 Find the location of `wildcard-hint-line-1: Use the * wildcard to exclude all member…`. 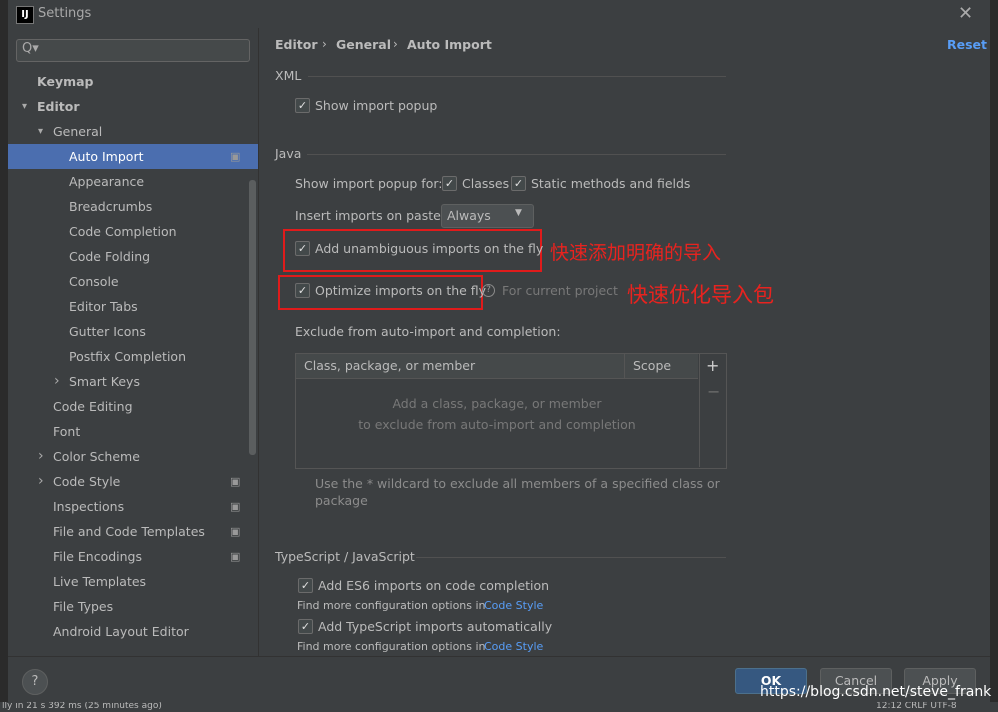

wildcard-hint-line-1: Use the * wildcard to exclude all member… is located at coordinates (517, 483).